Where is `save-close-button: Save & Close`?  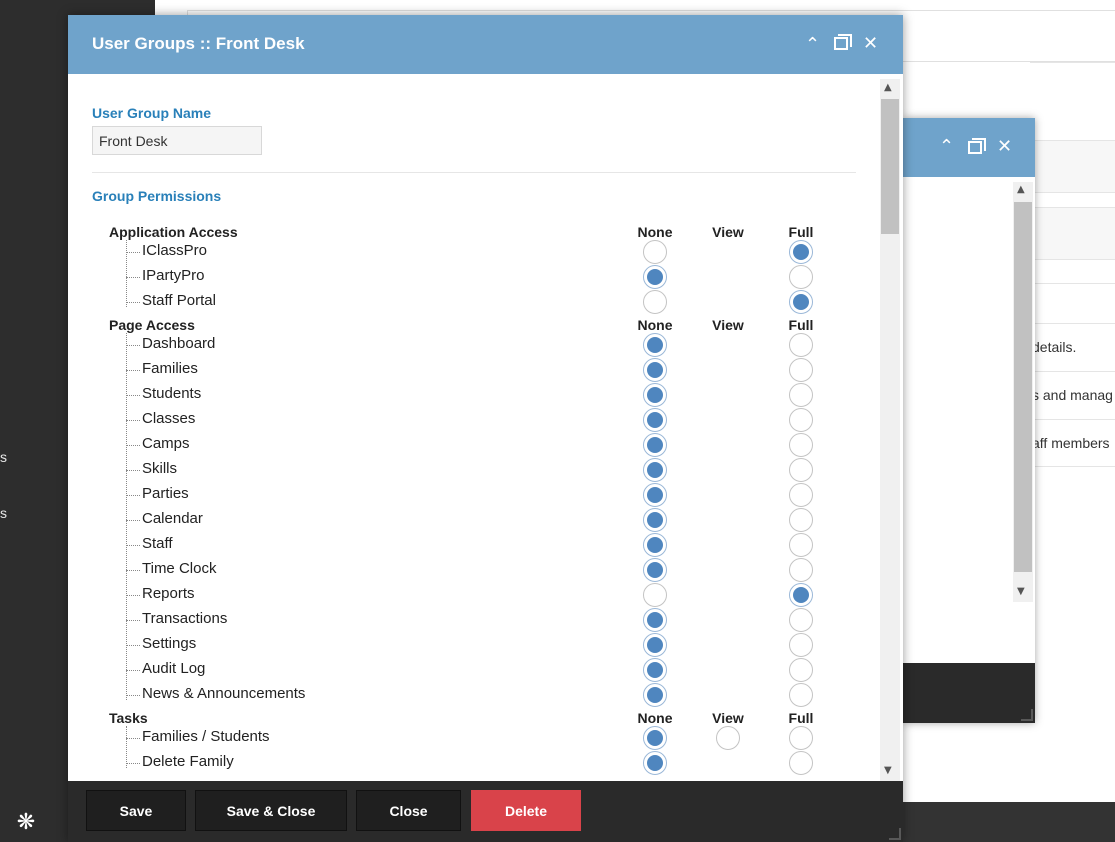
save-close-button: Save & Close is located at coordinates (271, 810).